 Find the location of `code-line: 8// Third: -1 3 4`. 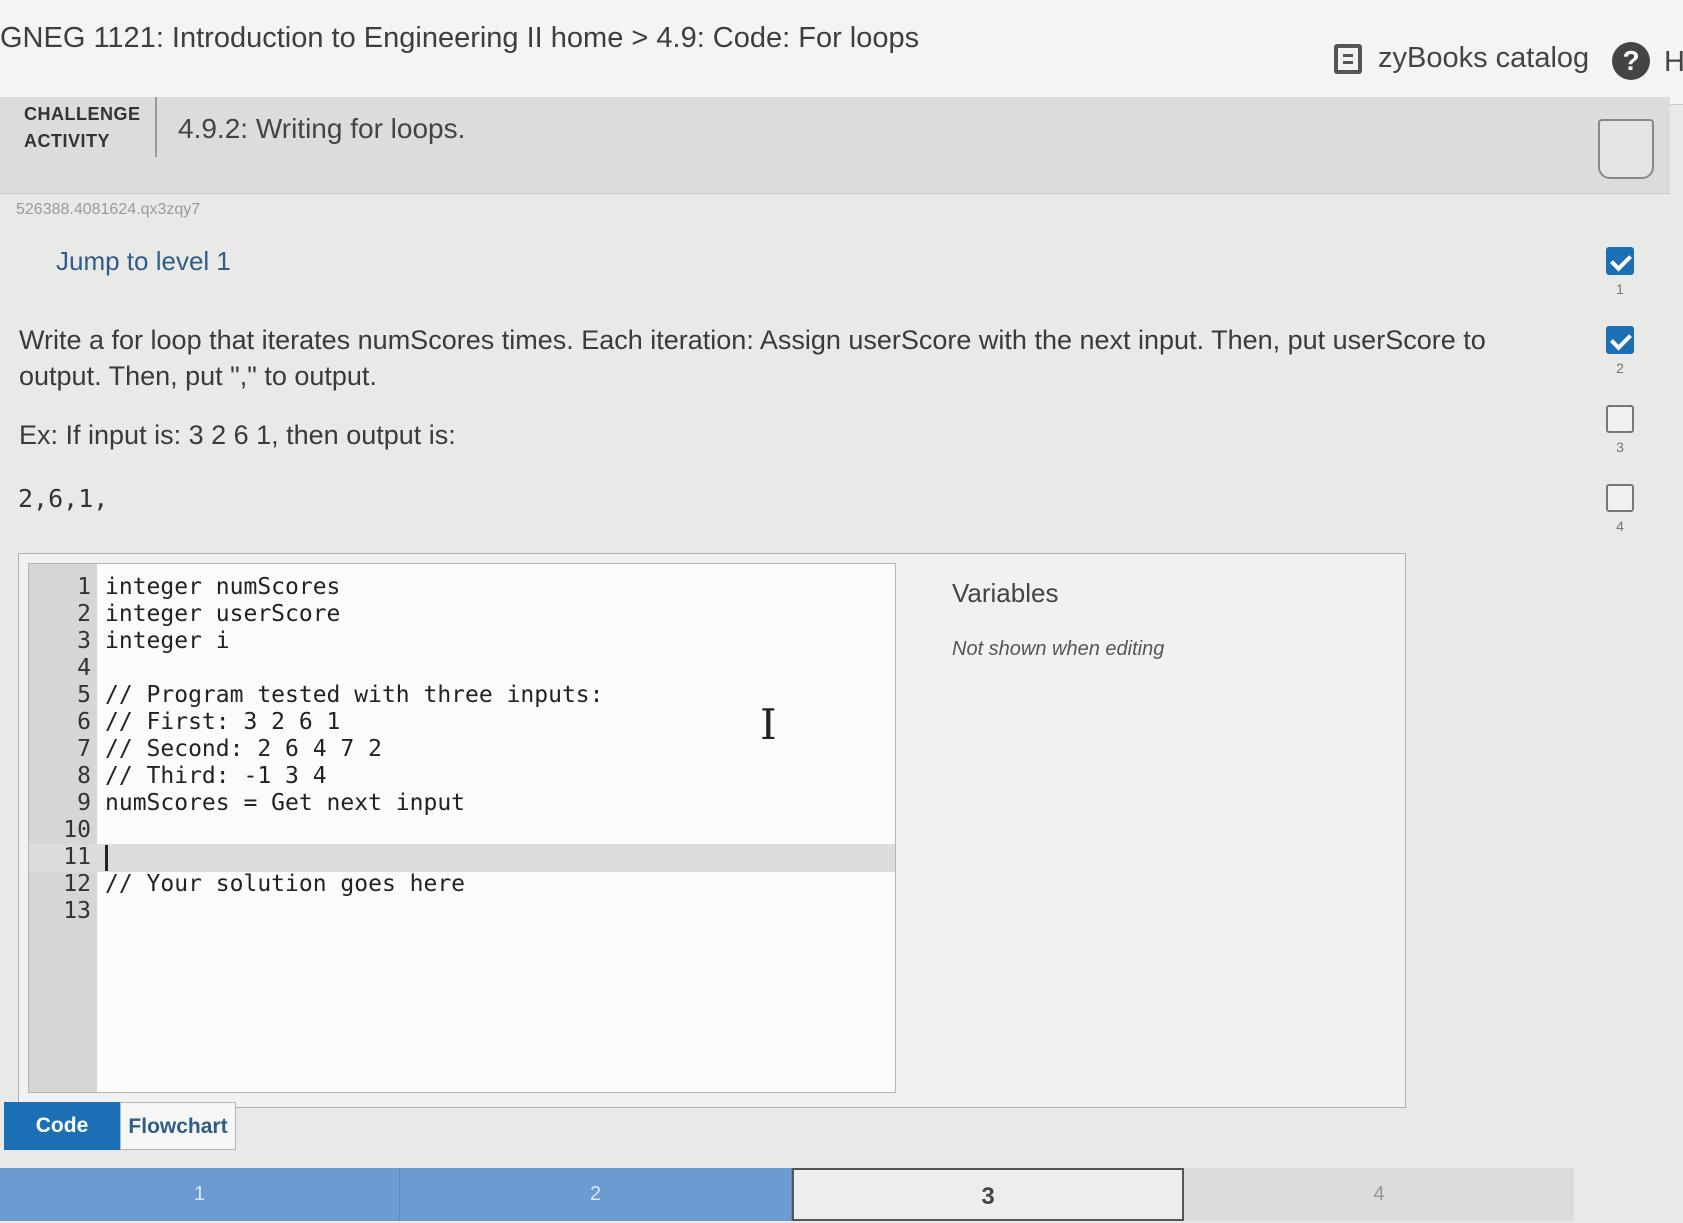

code-line: 8// Third: -1 3 4 is located at coordinates (462, 777).